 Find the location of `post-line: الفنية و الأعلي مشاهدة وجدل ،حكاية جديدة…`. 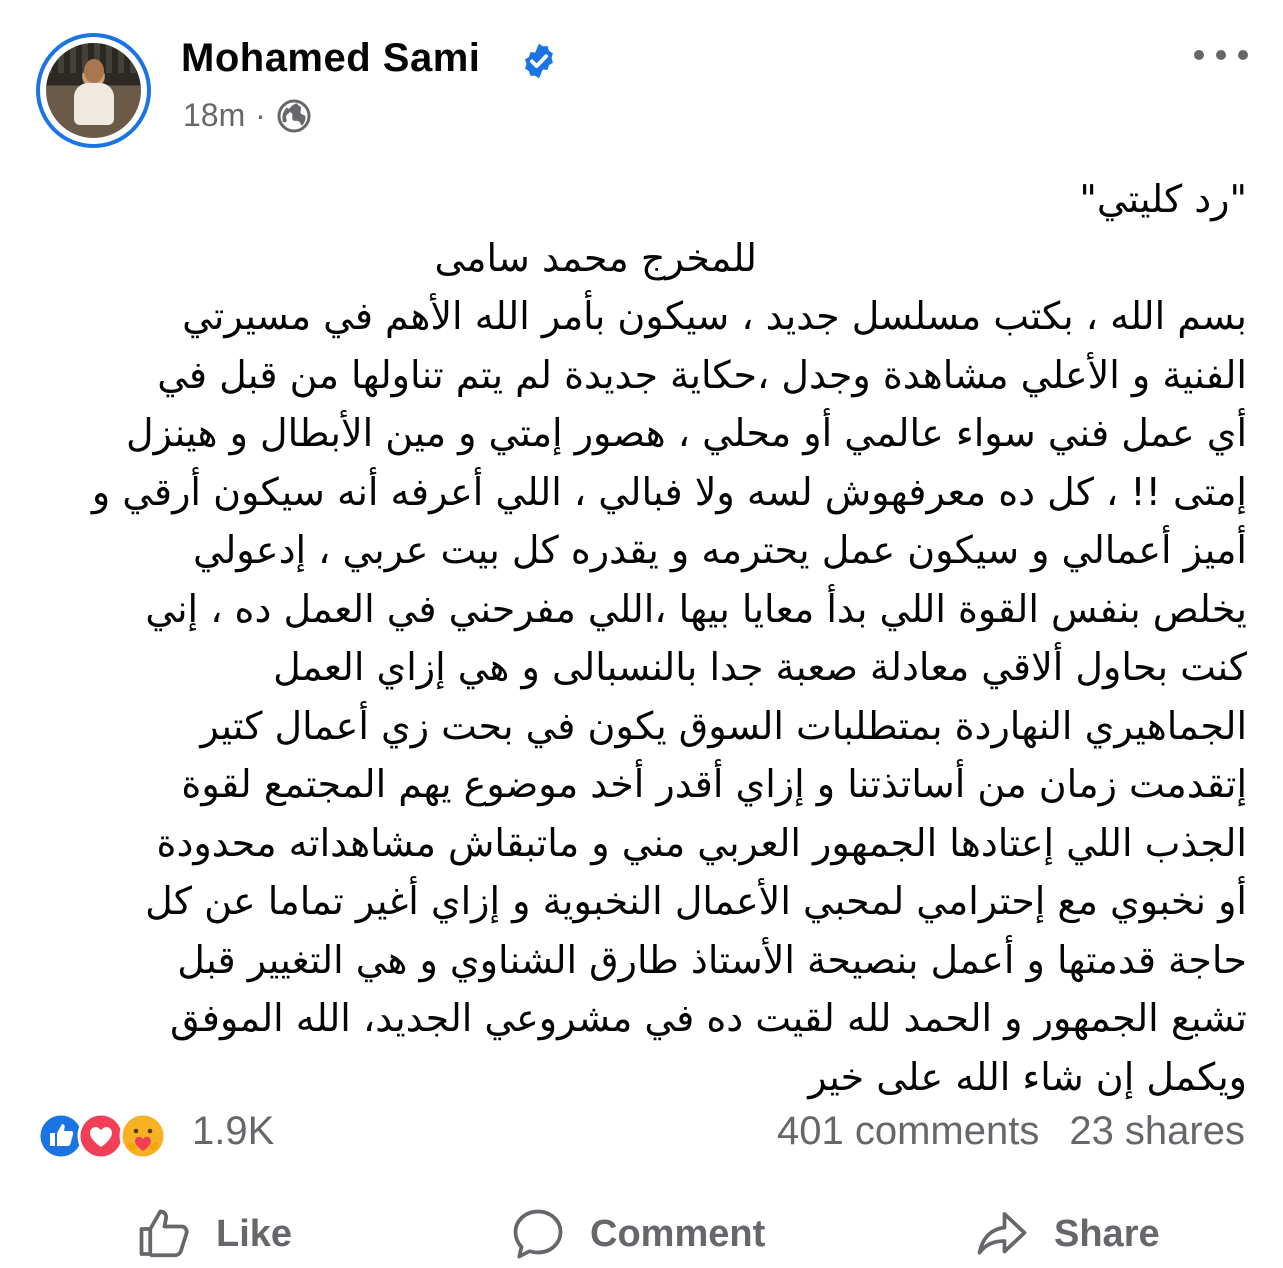

post-line: الفنية و الأعلي مشاهدة وجدل ،حكاية جديدة… is located at coordinates (702, 374).